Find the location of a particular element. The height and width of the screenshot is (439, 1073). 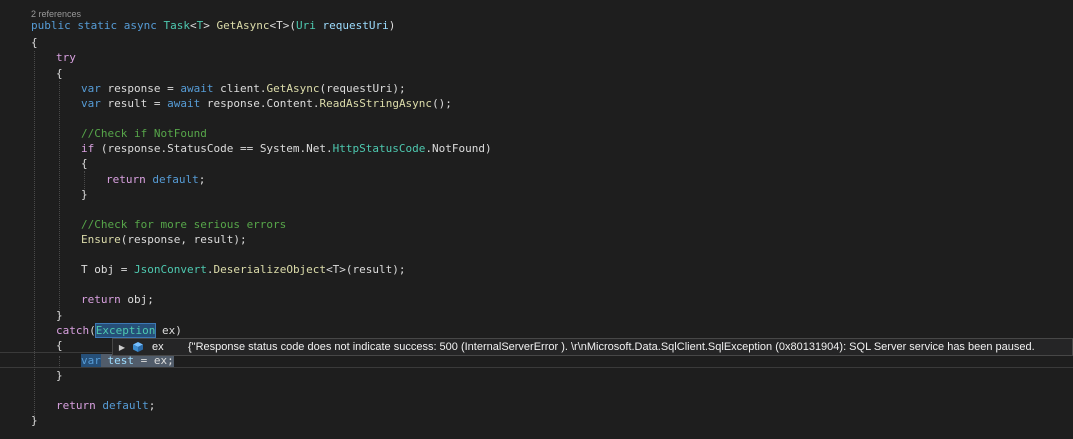

token-ident: T obj = is located at coordinates (107, 269).